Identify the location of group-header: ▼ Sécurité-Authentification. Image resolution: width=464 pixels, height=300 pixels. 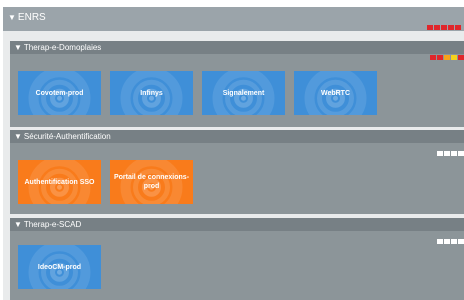
(237, 136).